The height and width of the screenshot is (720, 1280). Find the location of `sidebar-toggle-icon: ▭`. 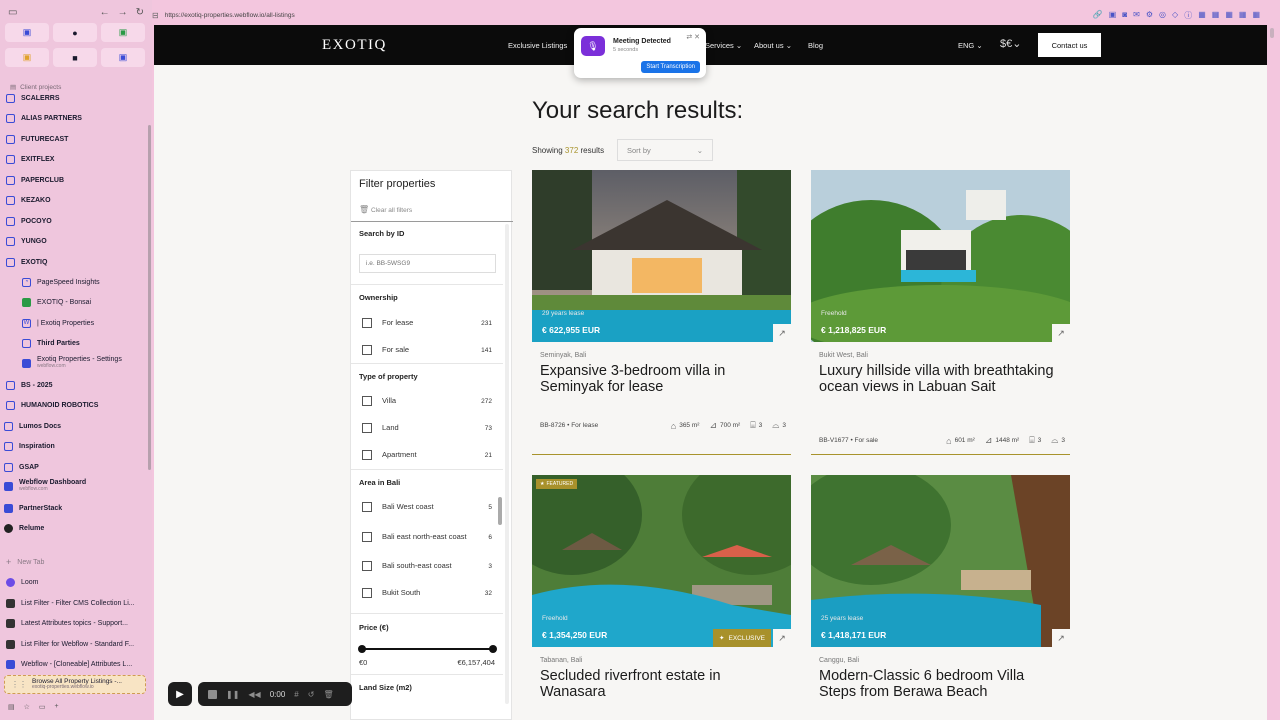

sidebar-toggle-icon: ▭ is located at coordinates (12, 12).